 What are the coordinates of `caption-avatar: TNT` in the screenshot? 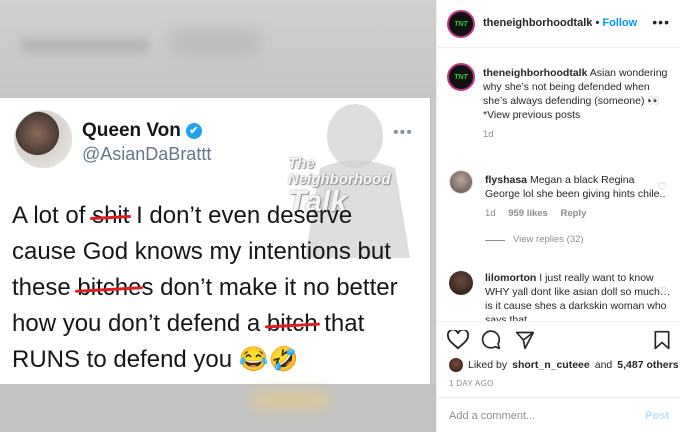 It's located at (461, 77).